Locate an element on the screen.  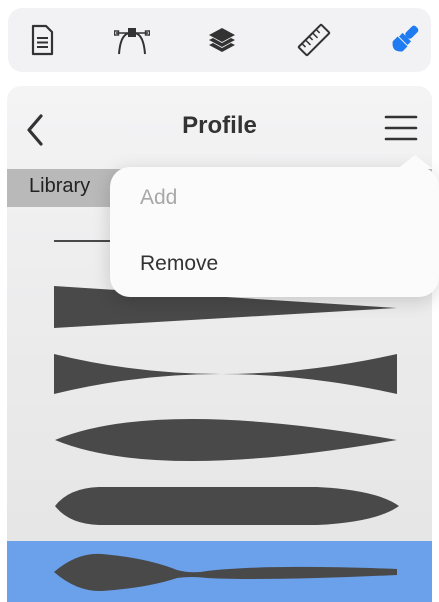
ruler-icon is located at coordinates (314, 40).